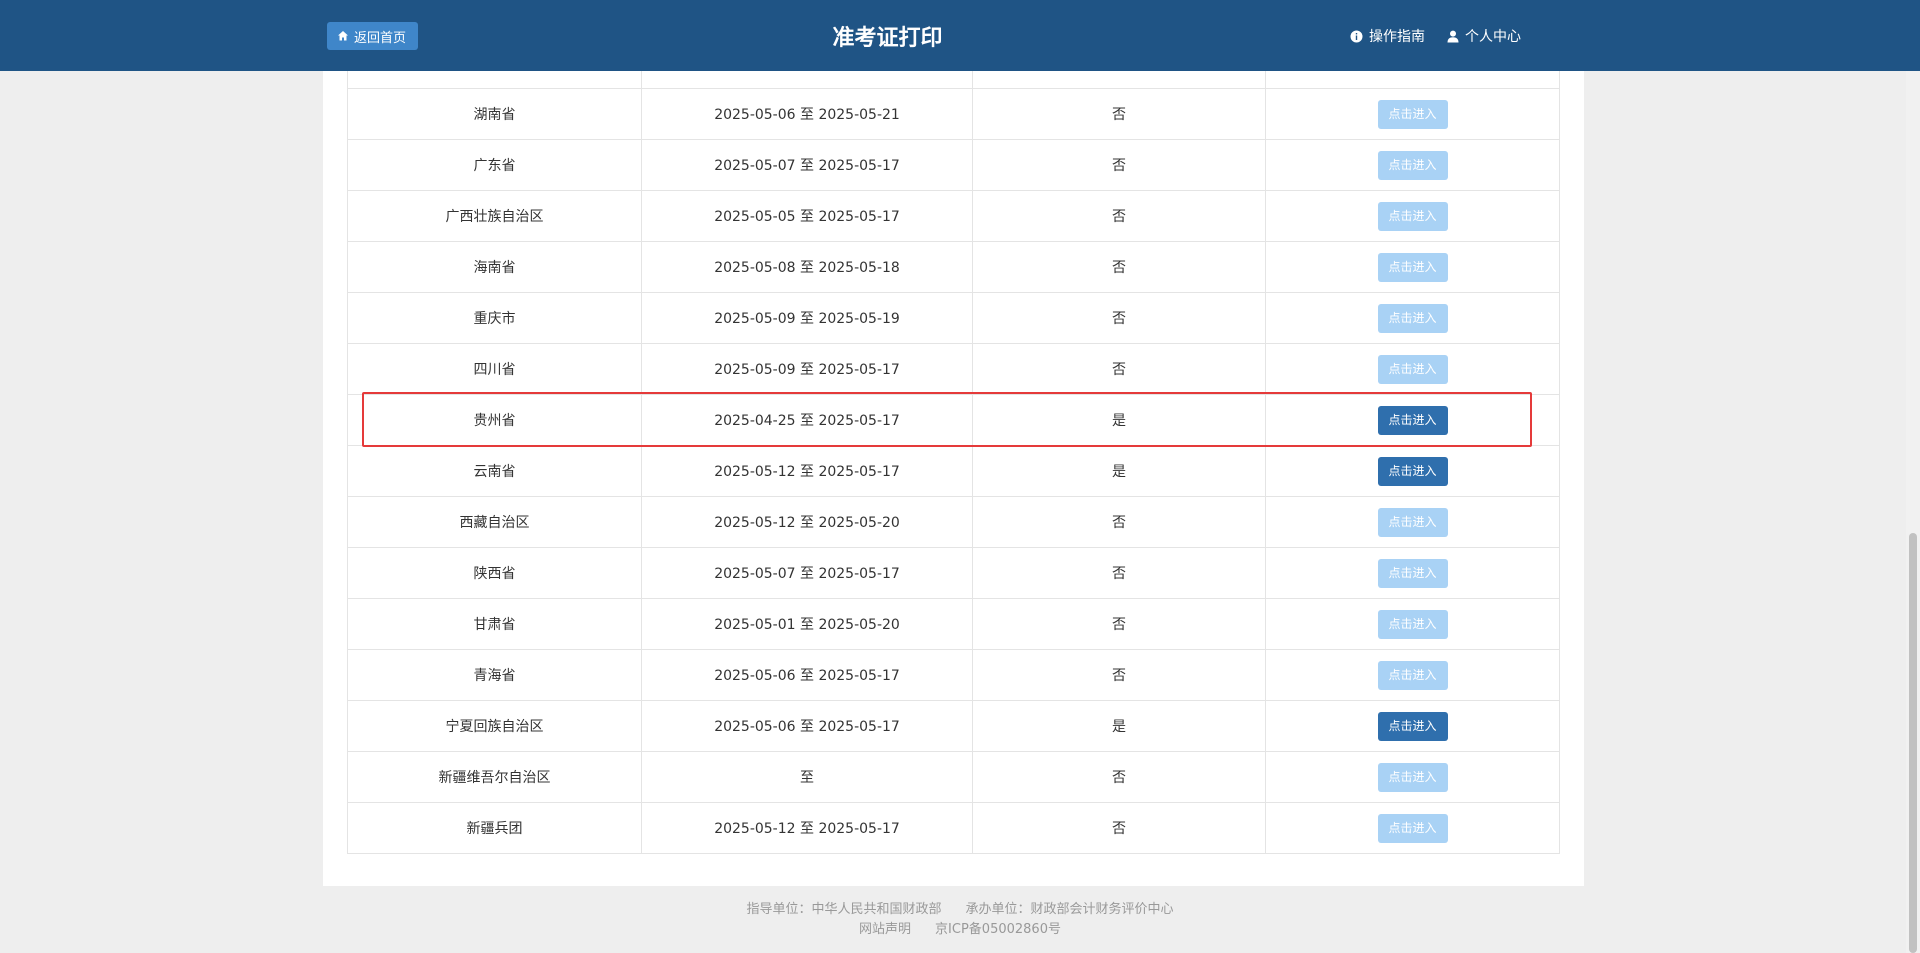 The height and width of the screenshot is (953, 1920). Describe the element at coordinates (494, 369) in the screenshot. I see `province-cell: 四川省` at that location.